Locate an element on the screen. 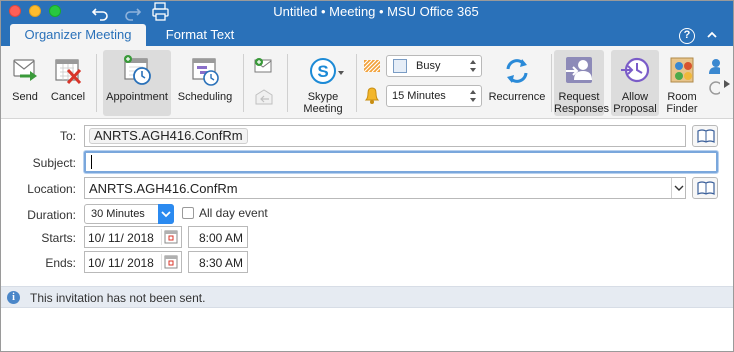 Image resolution: width=734 pixels, height=352 pixels. window-title: Untitled • Meeting • MSU Office 365 is located at coordinates (376, 11).